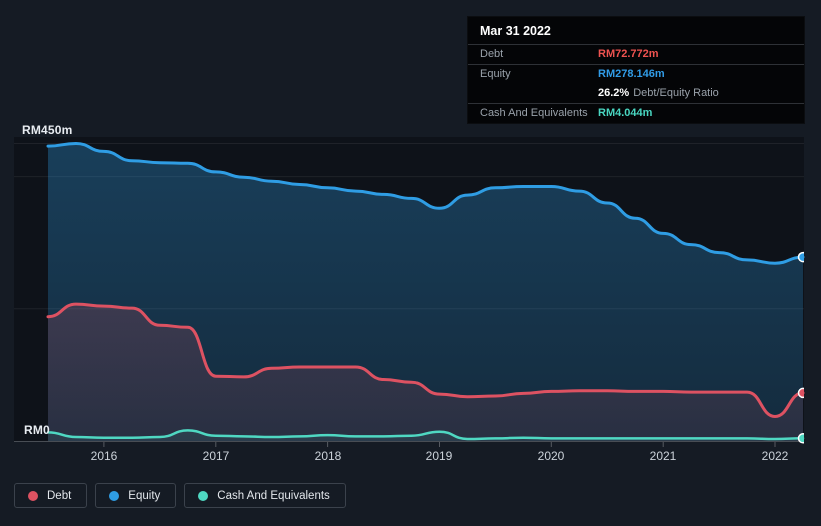 Image resolution: width=821 pixels, height=526 pixels. What do you see at coordinates (47, 130) in the screenshot?
I see `y-axis-label-max: RM450m` at bounding box center [47, 130].